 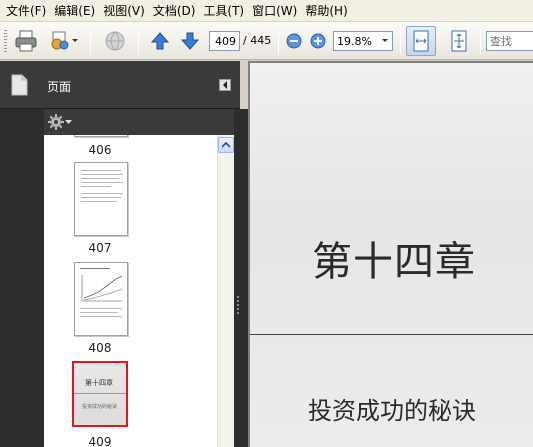 I want to click on thumbnail-chapter-title: 第十四章, so click(x=99, y=383).